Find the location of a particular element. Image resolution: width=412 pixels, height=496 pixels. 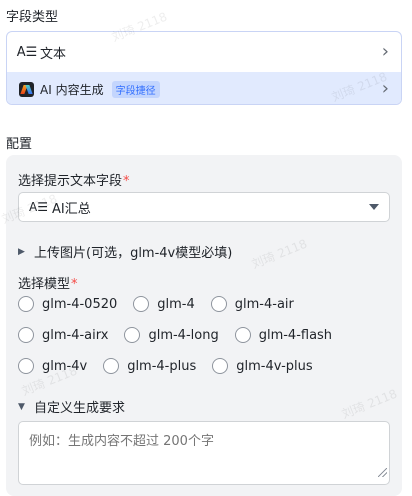

config-title: 配置 is located at coordinates (19, 144).